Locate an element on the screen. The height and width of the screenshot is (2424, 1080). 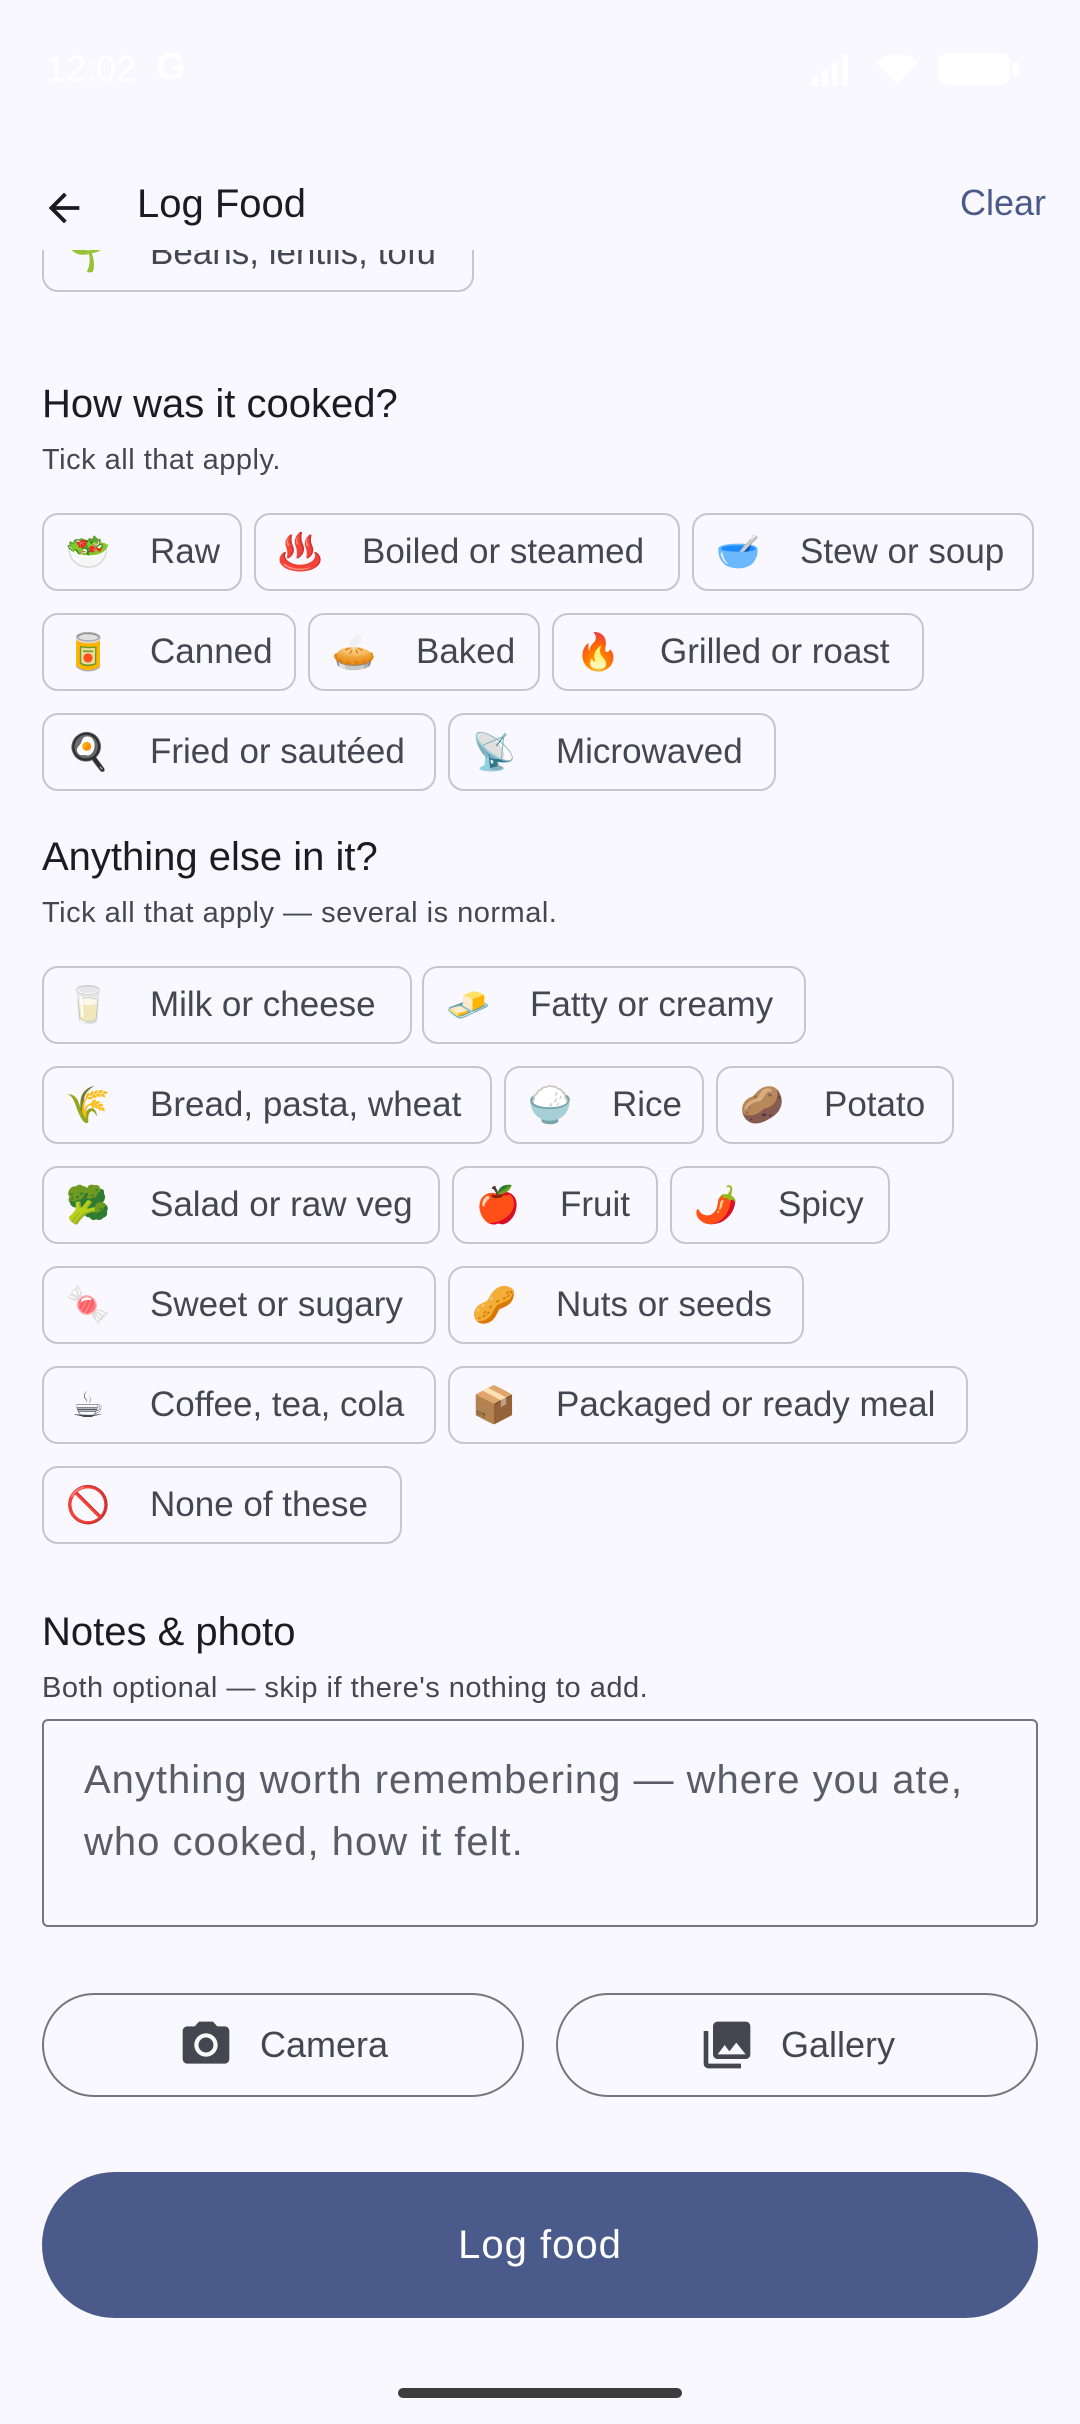
butter-icon: 🧈 is located at coordinates (468, 1004).